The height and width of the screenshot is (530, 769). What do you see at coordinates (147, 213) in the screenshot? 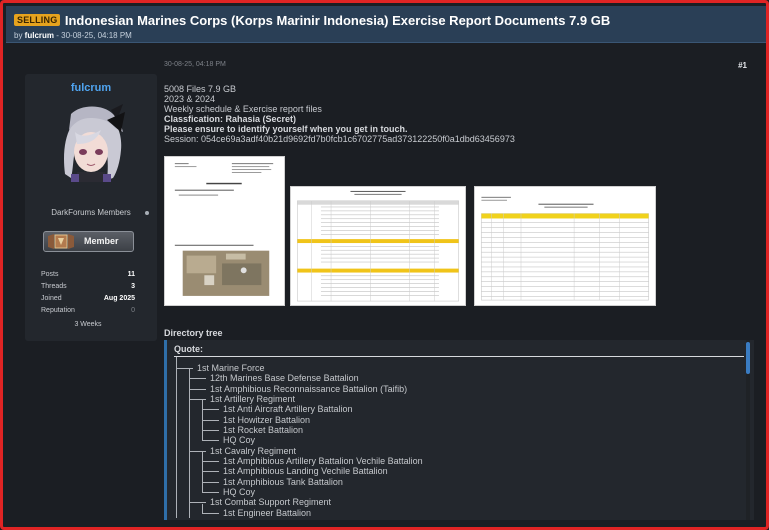
I see `status-dot-icon` at bounding box center [147, 213].